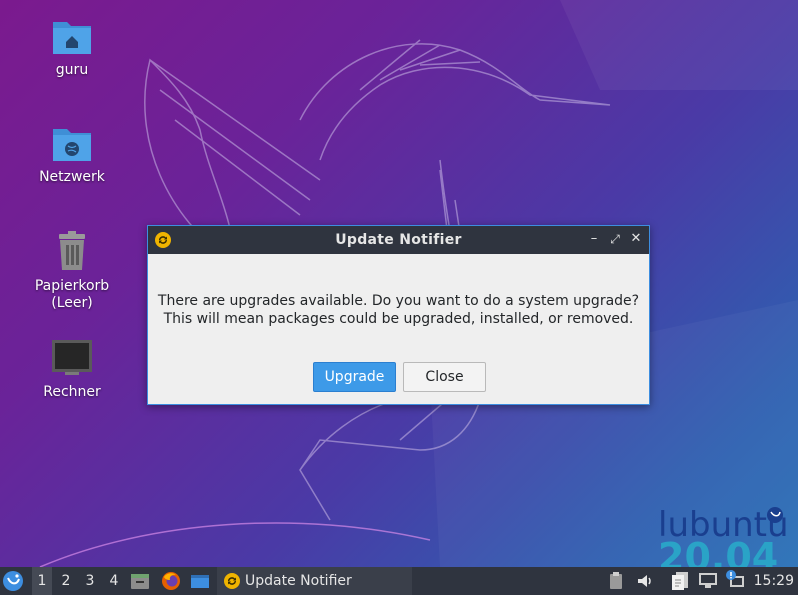 This screenshot has height=602, width=798. Describe the element at coordinates (775, 515) in the screenshot. I see `lubuntu-logo-icon` at that location.